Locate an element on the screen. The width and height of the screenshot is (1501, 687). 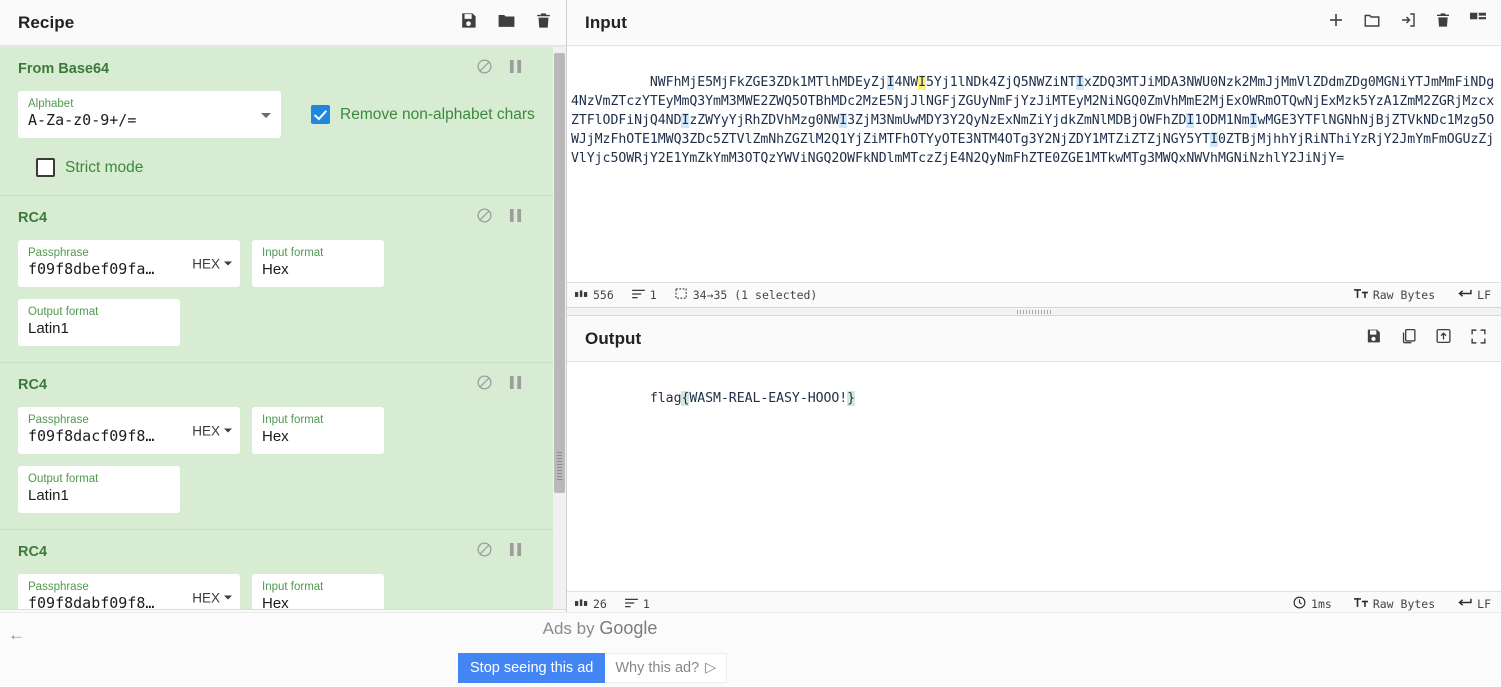
remove-non-alphabet-chars-row: Remove non-alphabet chars is located at coordinates (423, 114).